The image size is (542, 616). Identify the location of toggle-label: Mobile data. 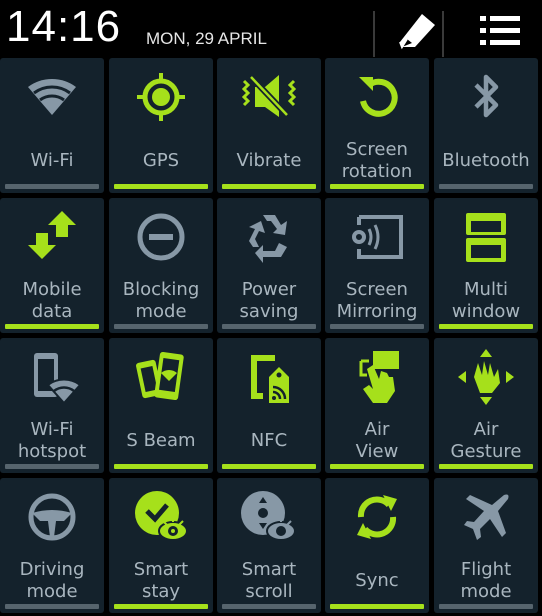
(52, 301).